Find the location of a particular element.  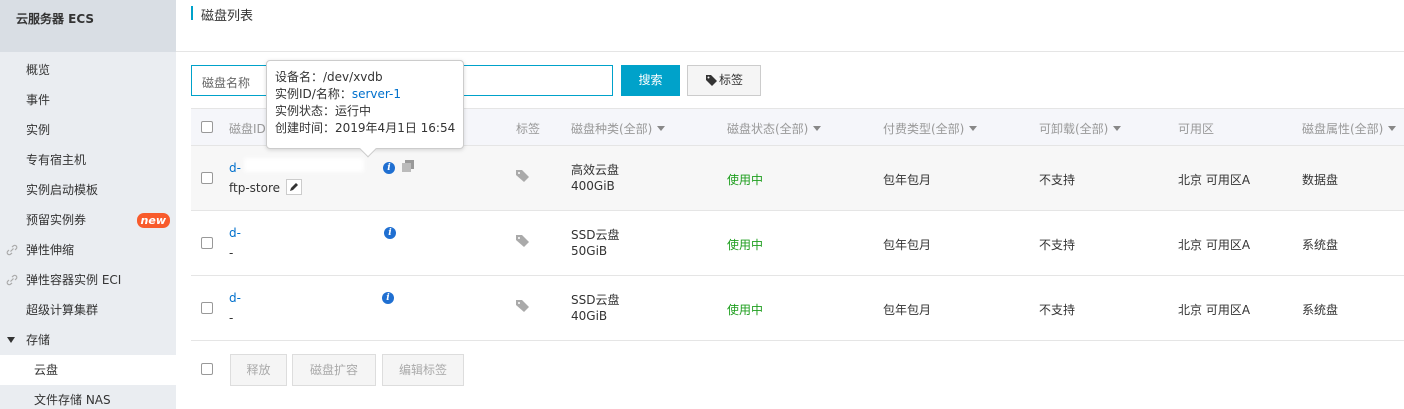

page-title: 磁盘列表 is located at coordinates (227, 16).